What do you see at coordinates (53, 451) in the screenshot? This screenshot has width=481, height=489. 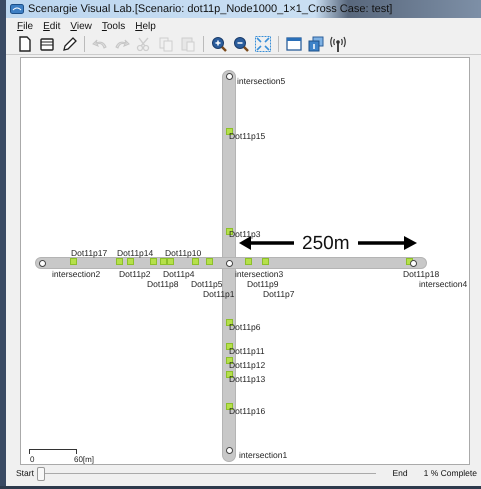 I see `scale-bar` at bounding box center [53, 451].